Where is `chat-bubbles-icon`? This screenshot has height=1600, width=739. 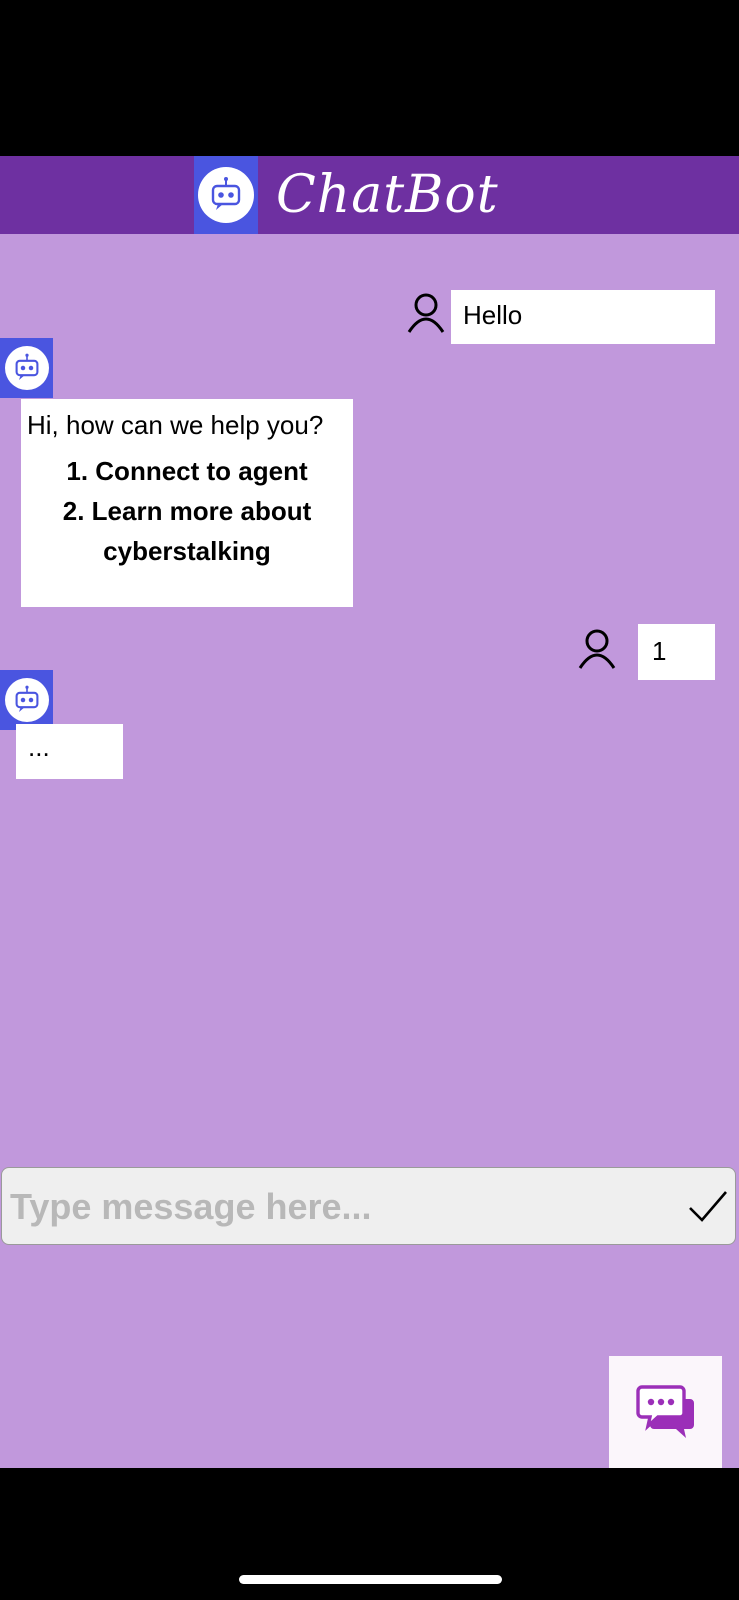 chat-bubbles-icon is located at coordinates (664, 1411).